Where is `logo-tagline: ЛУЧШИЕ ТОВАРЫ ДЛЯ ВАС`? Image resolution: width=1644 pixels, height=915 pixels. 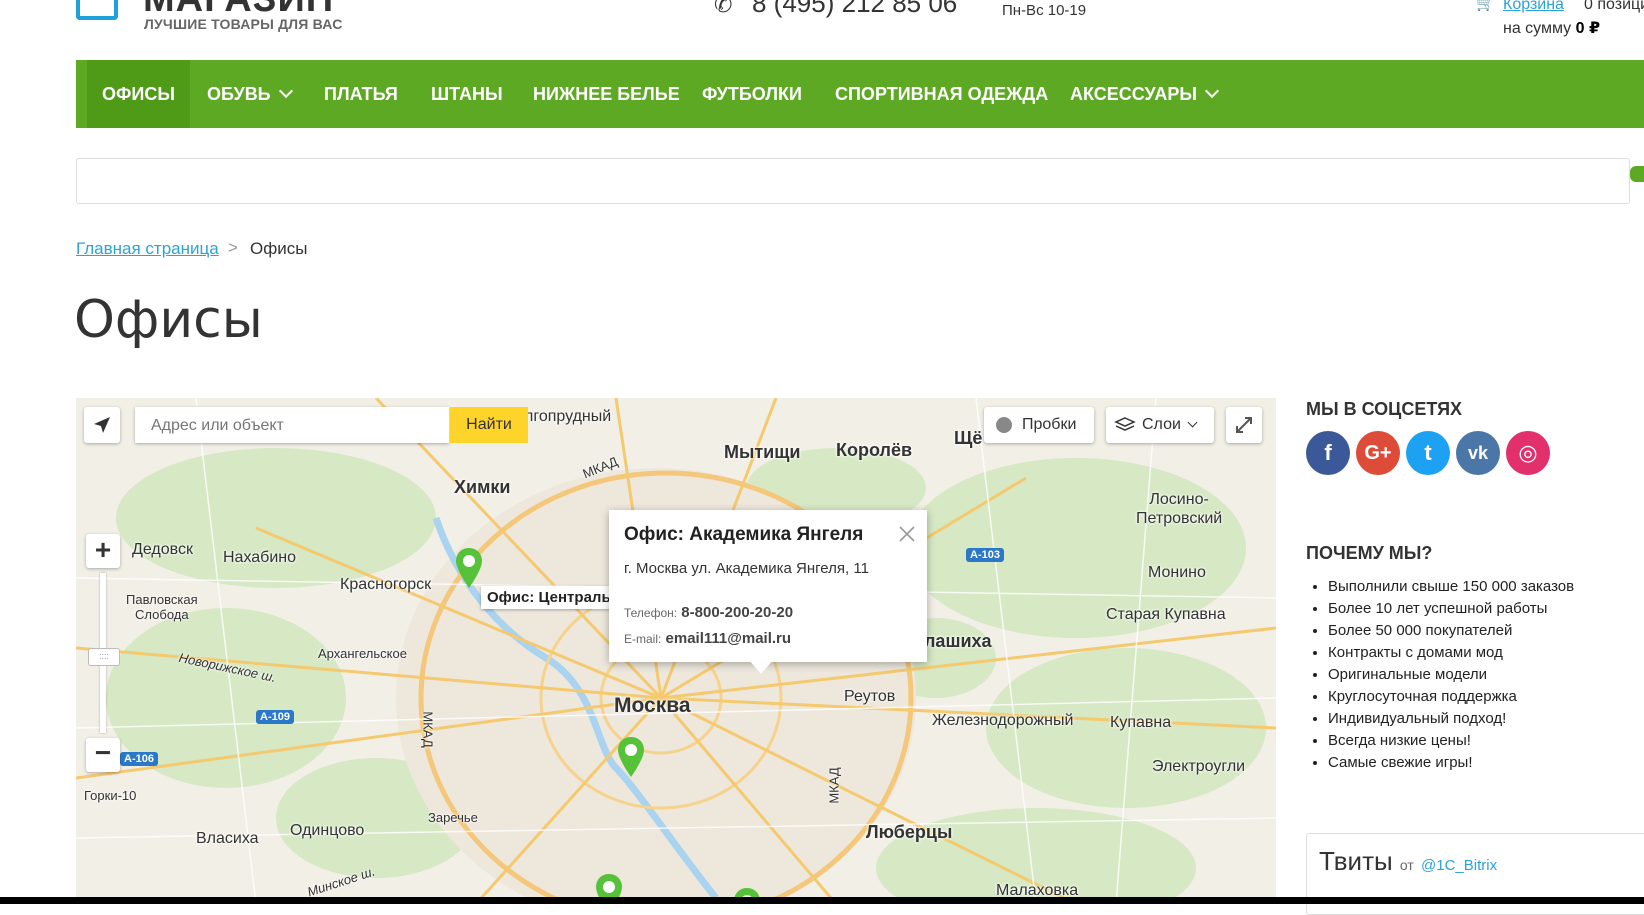 logo-tagline: ЛУЧШИЕ ТОВАРЫ ДЛЯ ВАС is located at coordinates (243, 24).